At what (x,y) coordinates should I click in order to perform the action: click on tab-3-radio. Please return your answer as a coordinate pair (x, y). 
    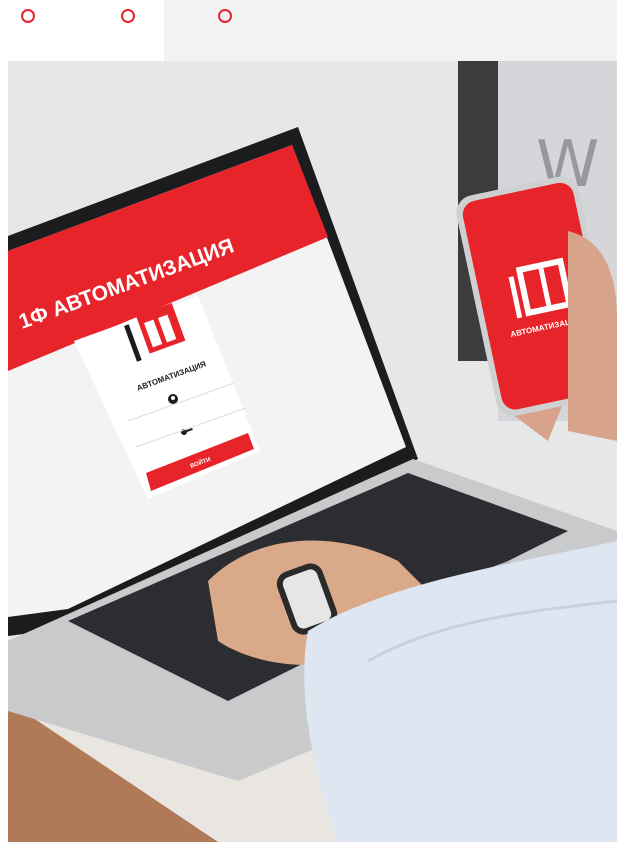
    Looking at the image, I should click on (225, 16).